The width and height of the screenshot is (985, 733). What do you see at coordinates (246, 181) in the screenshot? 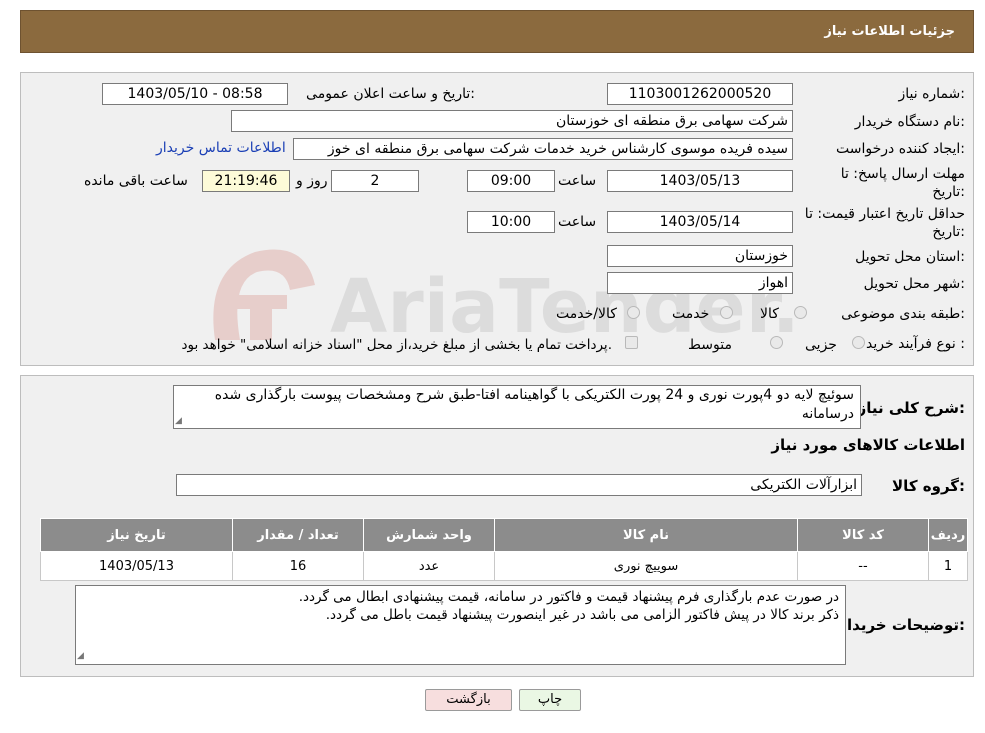
I see `remaining-time-field: 21:19:46` at bounding box center [246, 181].